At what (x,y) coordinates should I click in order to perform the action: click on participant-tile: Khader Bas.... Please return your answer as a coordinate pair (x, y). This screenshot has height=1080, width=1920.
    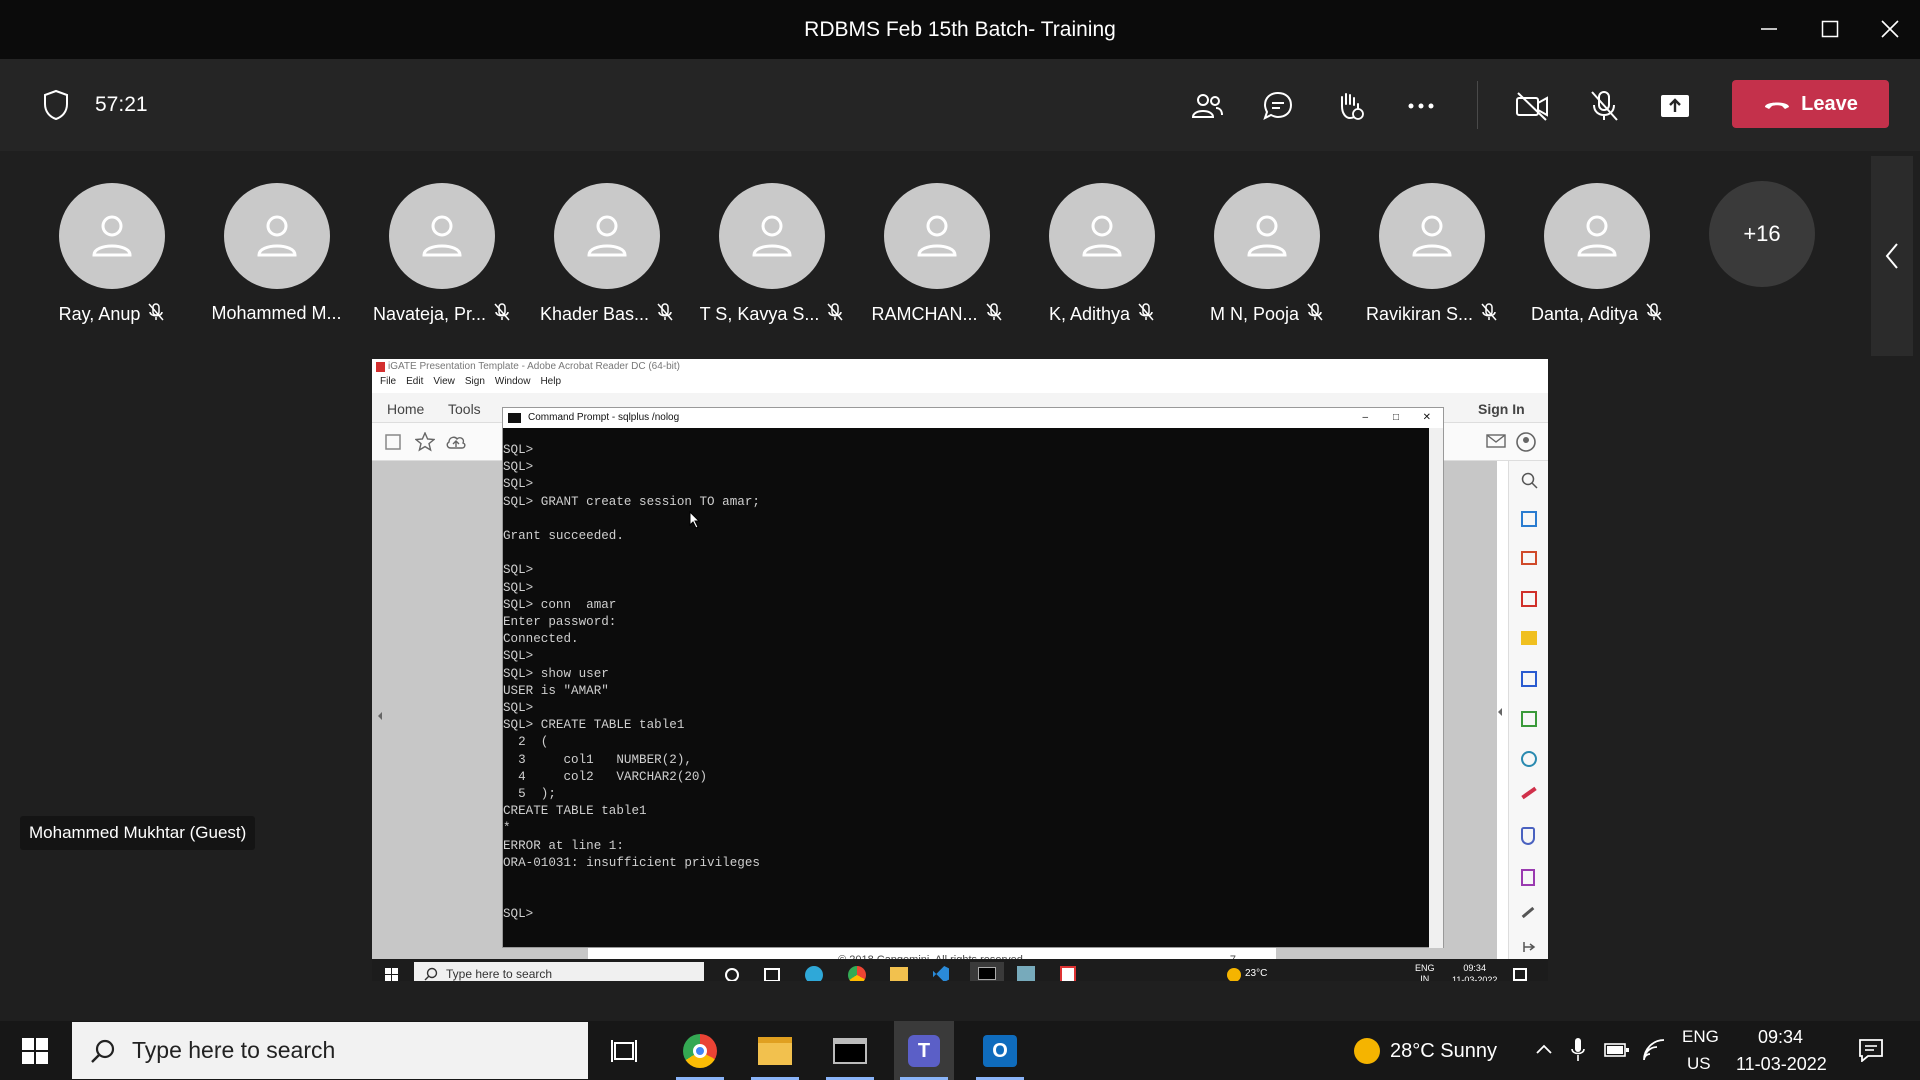
    Looking at the image, I should click on (606, 254).